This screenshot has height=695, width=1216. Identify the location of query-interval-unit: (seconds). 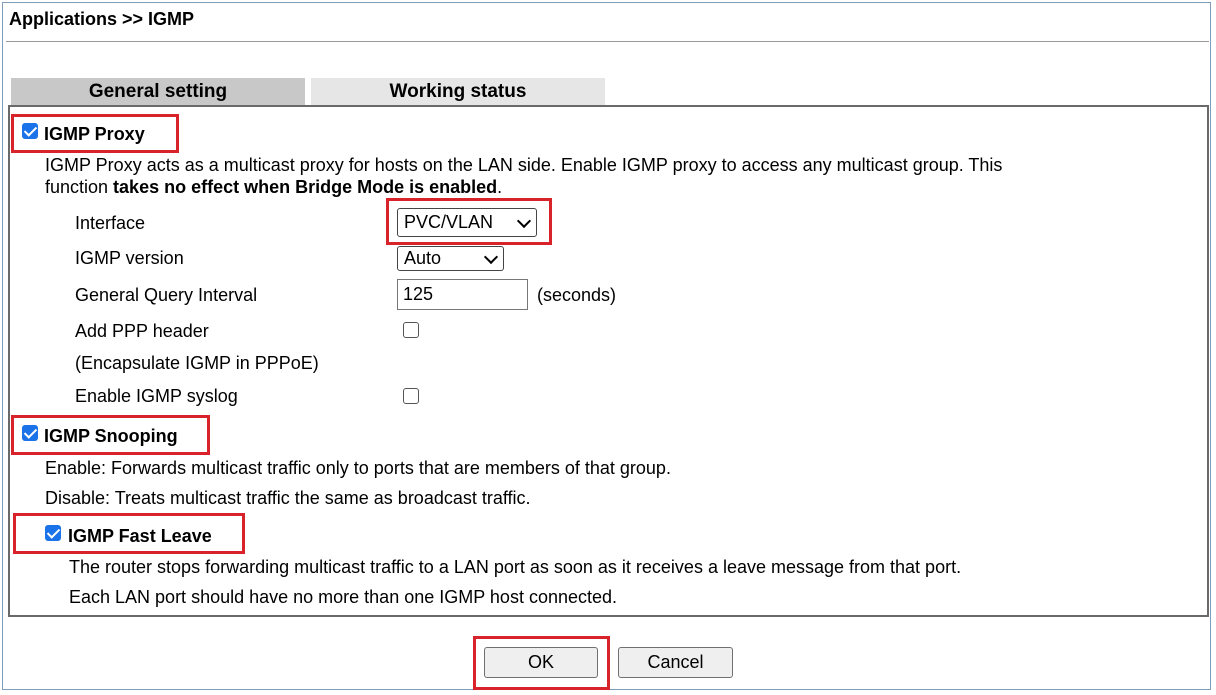
(577, 295).